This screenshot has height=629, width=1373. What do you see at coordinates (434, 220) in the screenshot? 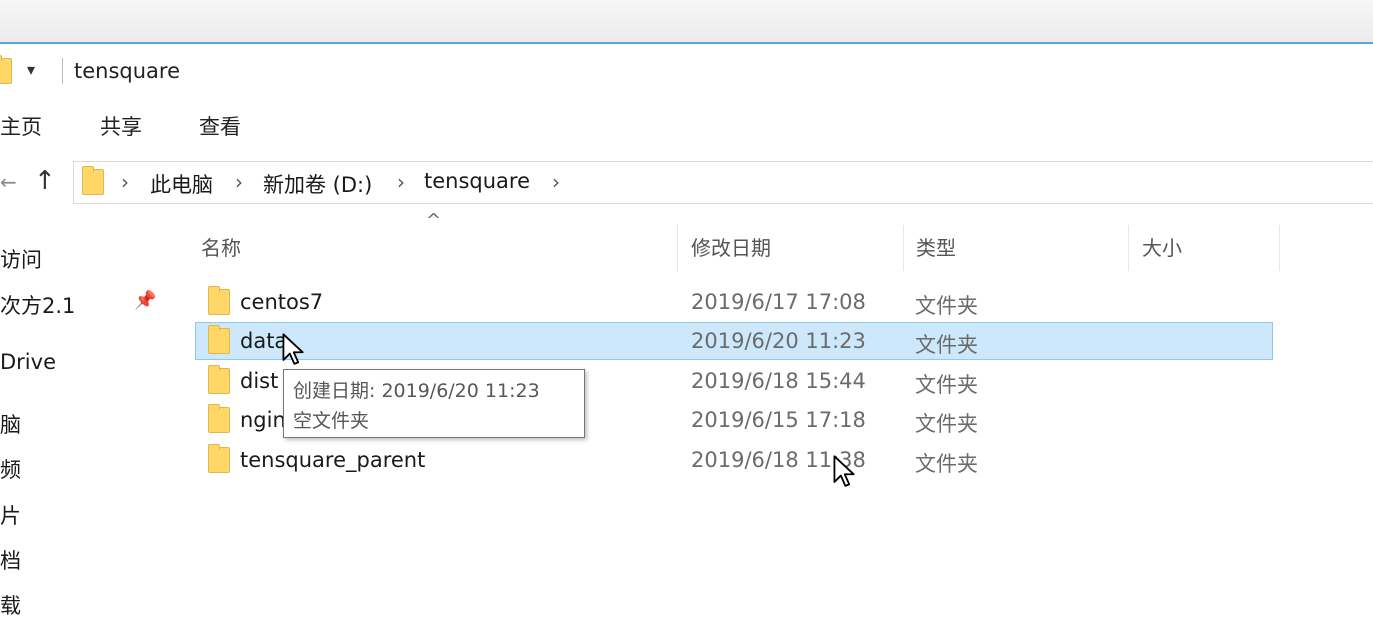
I see `sort-ascending-icon: ^` at bounding box center [434, 220].